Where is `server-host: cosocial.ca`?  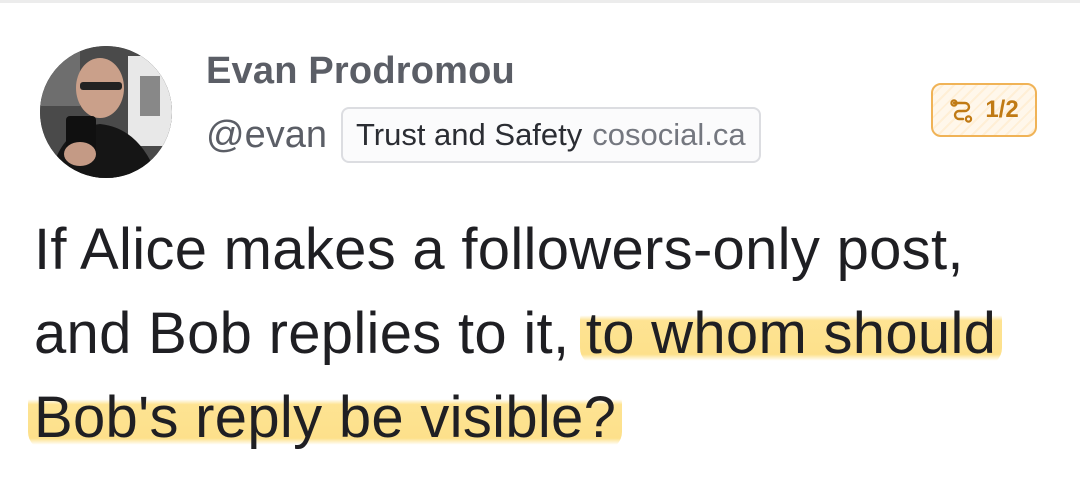 server-host: cosocial.ca is located at coordinates (669, 134).